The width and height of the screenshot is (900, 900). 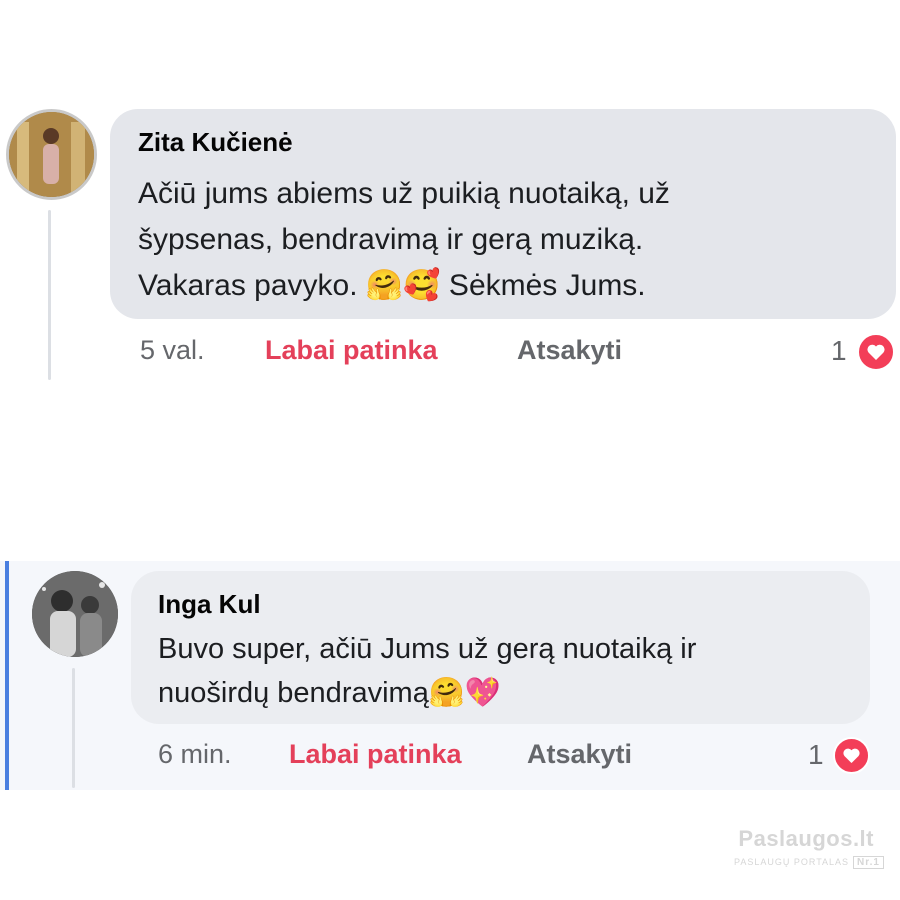 What do you see at coordinates (195, 754) in the screenshot?
I see `comment-time: 6 min.` at bounding box center [195, 754].